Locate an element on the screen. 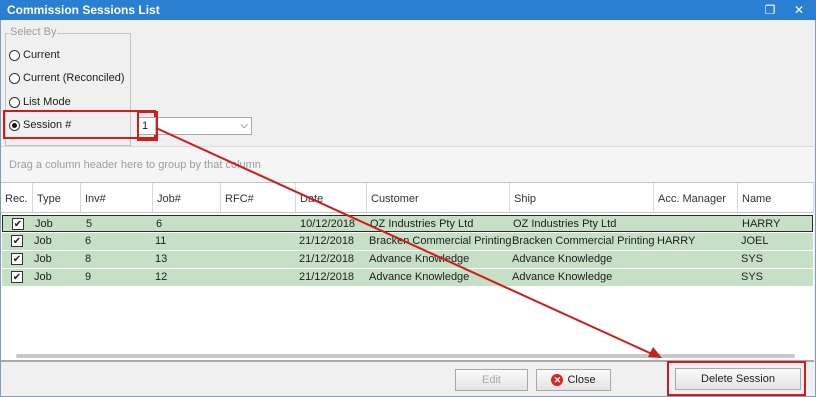 Image resolution: width=816 pixels, height=397 pixels. radio-label: Current is located at coordinates (41, 55).